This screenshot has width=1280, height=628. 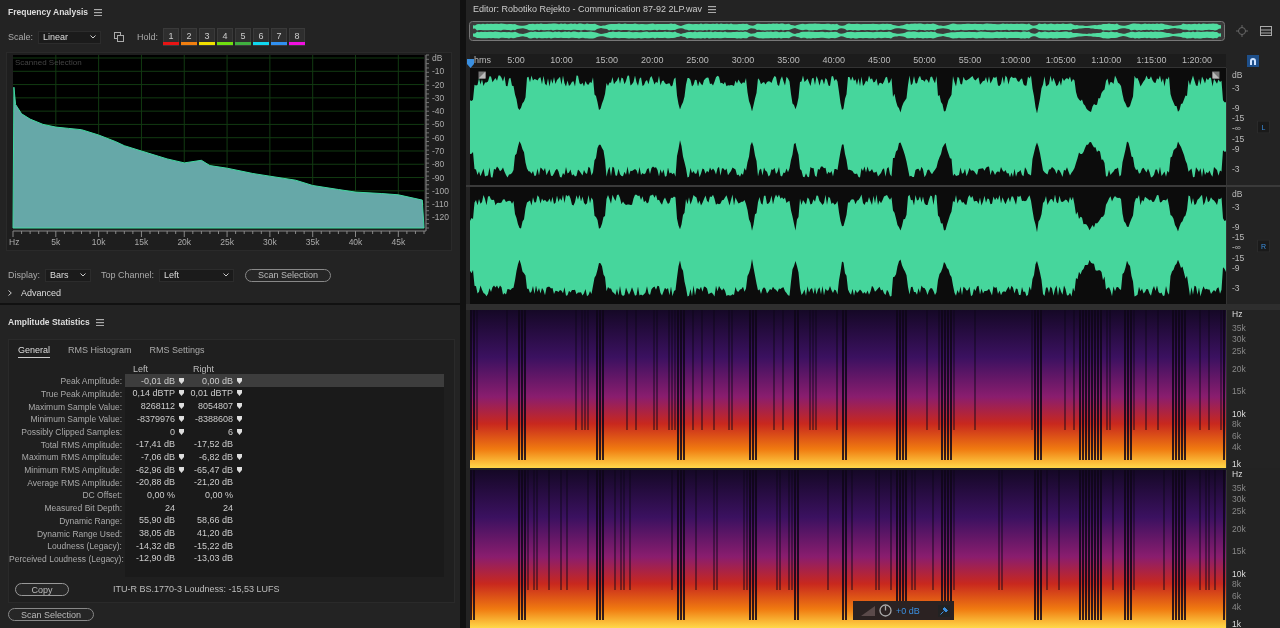 What do you see at coordinates (68, 275) in the screenshot?
I see `dropdown: Bars` at bounding box center [68, 275].